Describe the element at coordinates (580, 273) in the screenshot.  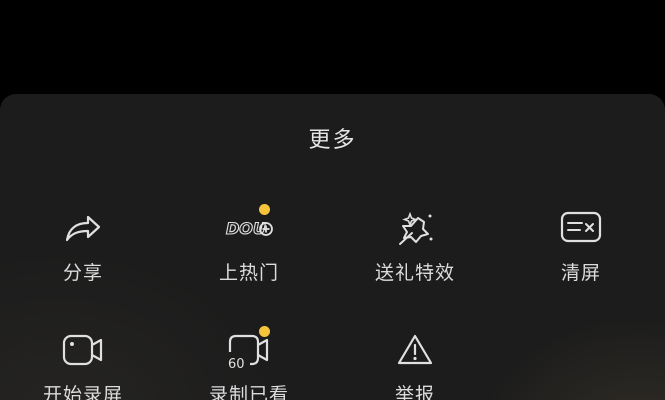
I see `clear-screen-label: 清屏` at that location.